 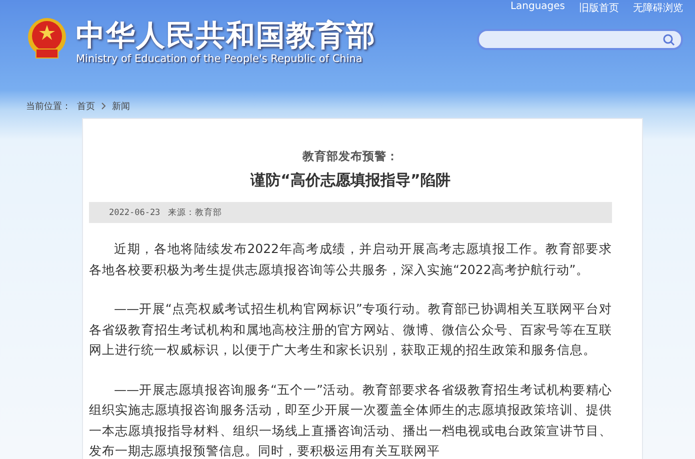 What do you see at coordinates (350, 329) in the screenshot?
I see `article-paragraph: ——开展“点亮权威考试招生机构官网标识”专项行动。教育部已协调相关互联网平台对各省级教育招生考试机构和属地高校注册的官方网站、微博、微信公众号、百家号等在互联网上进行统一权威标识，以便于广大考生和家长识别，获取正规的招生政策和服务信息。` at bounding box center [350, 329].